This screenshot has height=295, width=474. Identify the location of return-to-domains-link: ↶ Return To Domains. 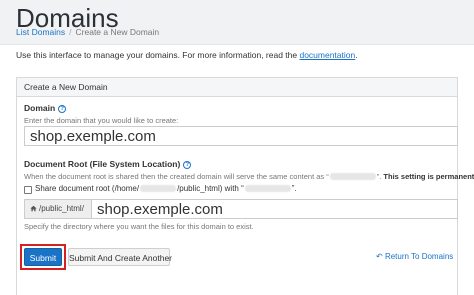
(414, 256).